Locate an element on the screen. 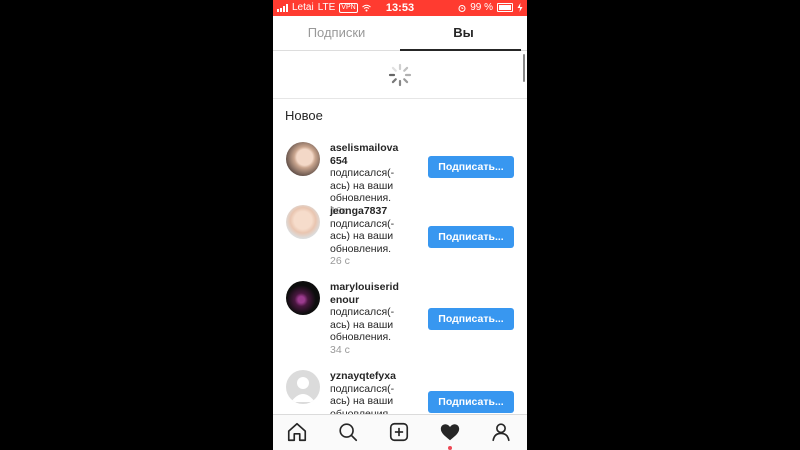 Image resolution: width=800 pixels, height=450 pixels. notification-time: 34 с is located at coordinates (340, 349).